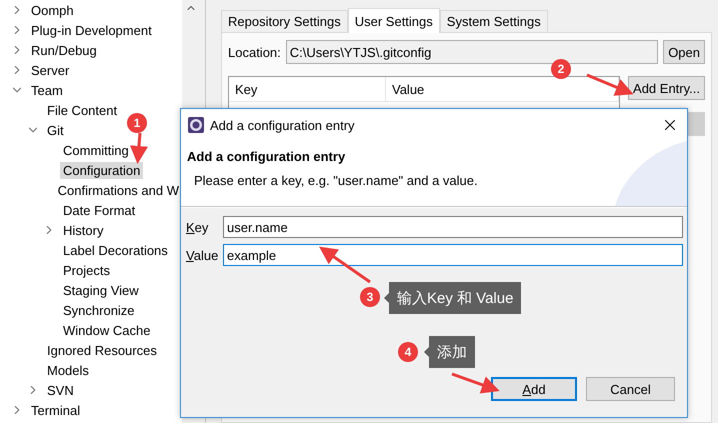  Describe the element at coordinates (82, 110) in the screenshot. I see `tree-item: File Content` at that location.